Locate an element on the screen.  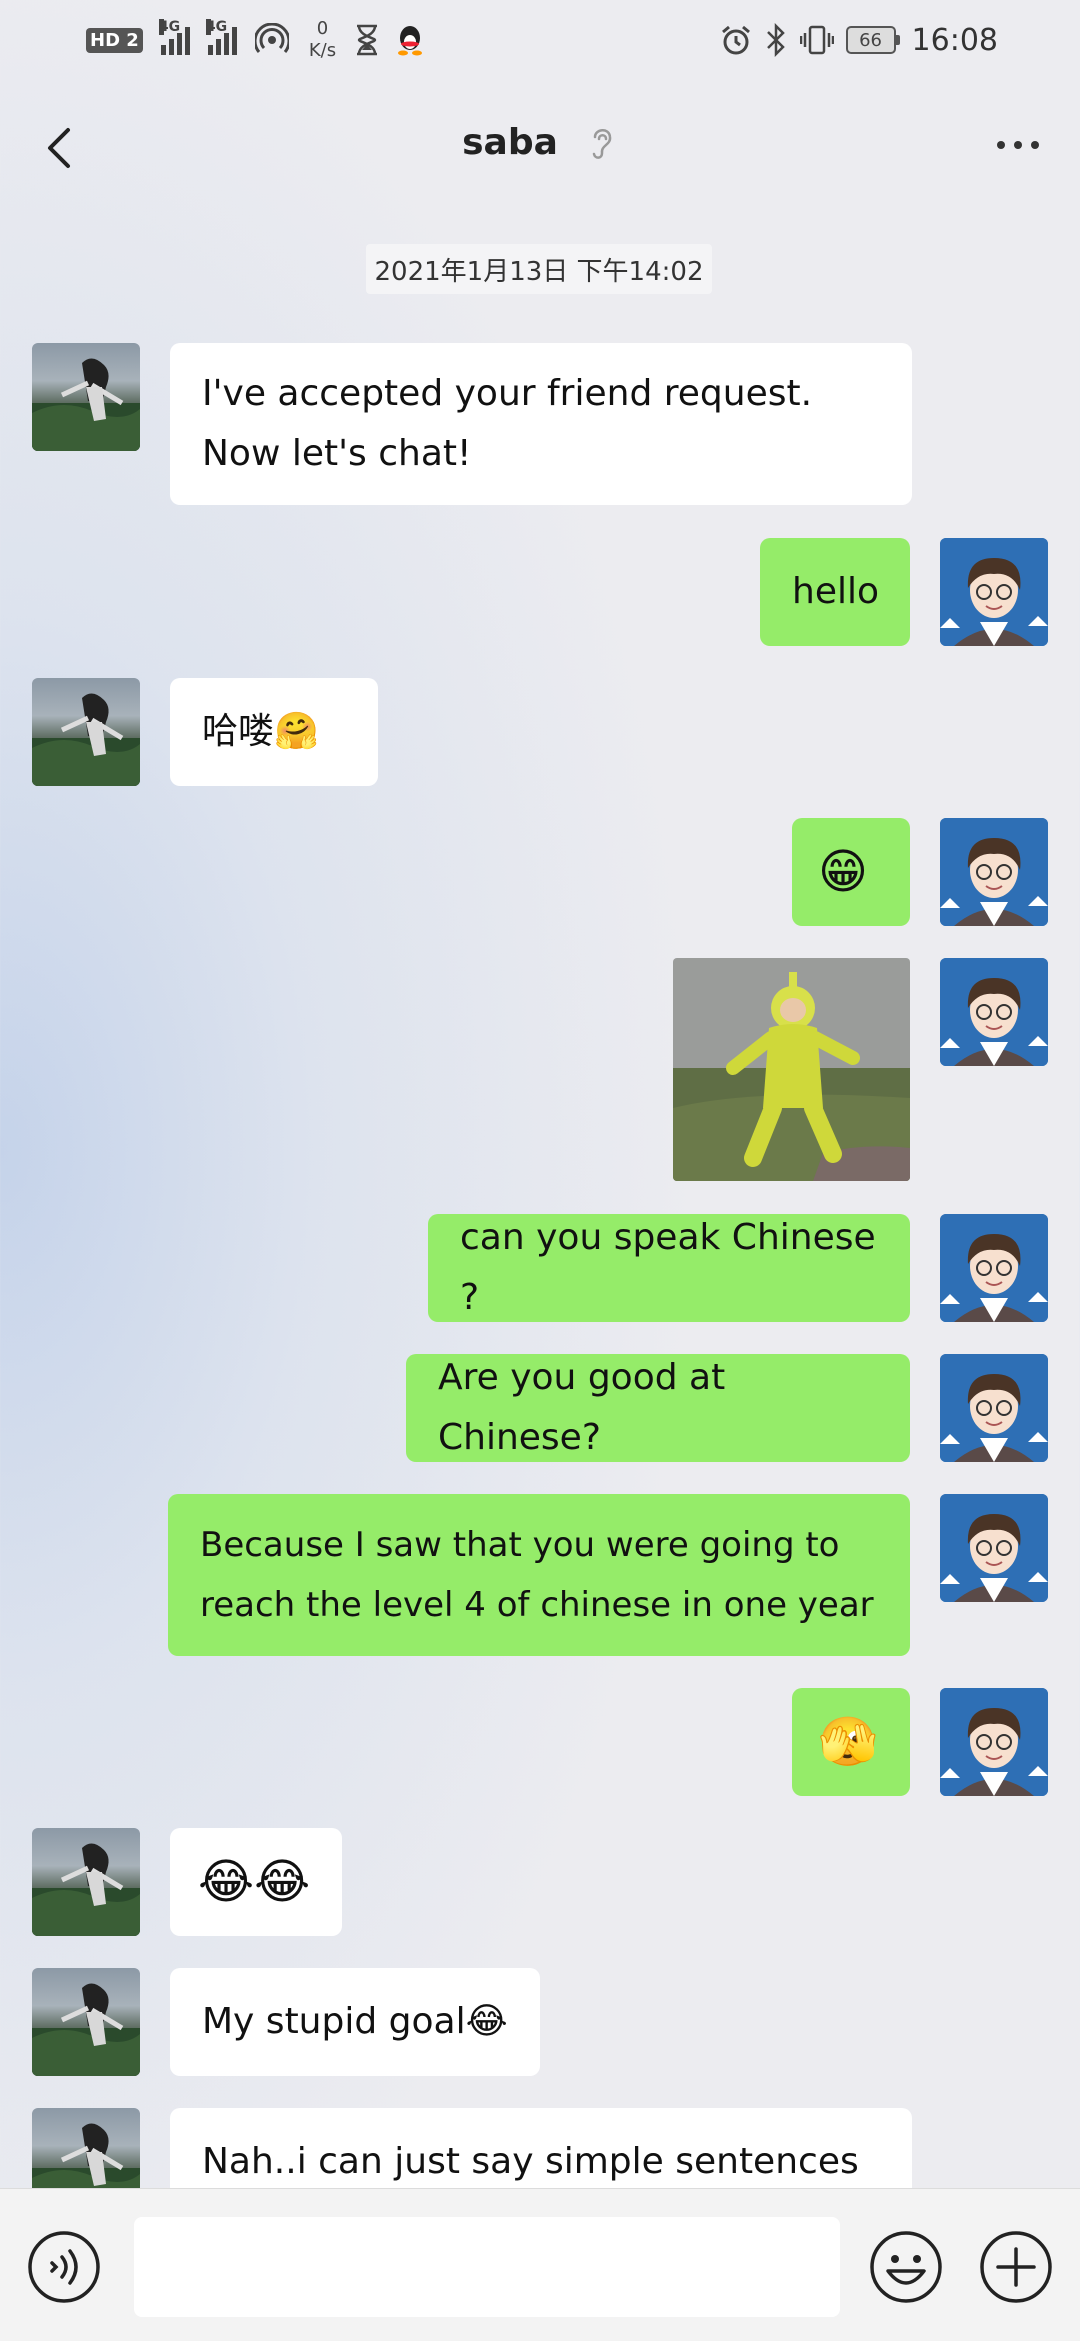
plus-icon is located at coordinates (1016, 2267).